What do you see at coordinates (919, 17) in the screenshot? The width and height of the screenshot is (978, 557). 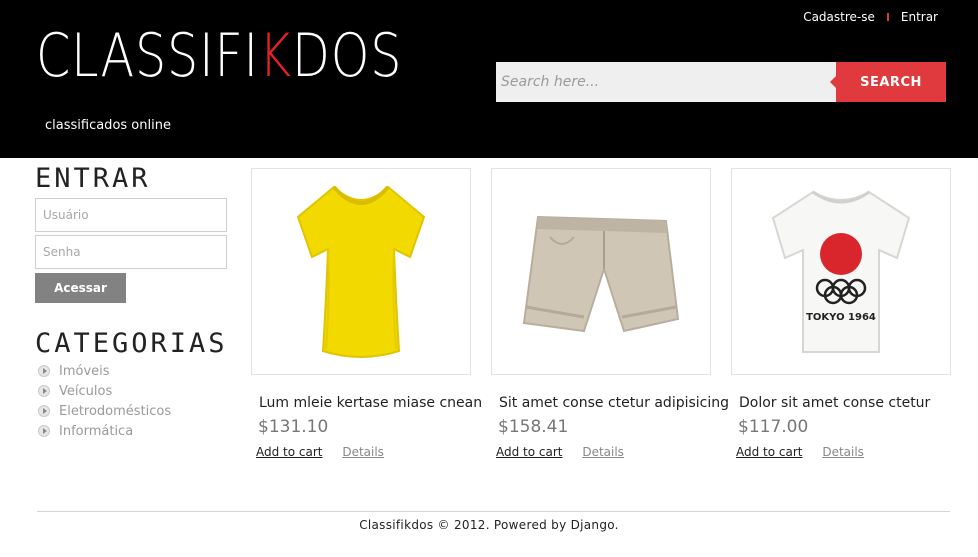 I see `login-link: Entrar` at bounding box center [919, 17].